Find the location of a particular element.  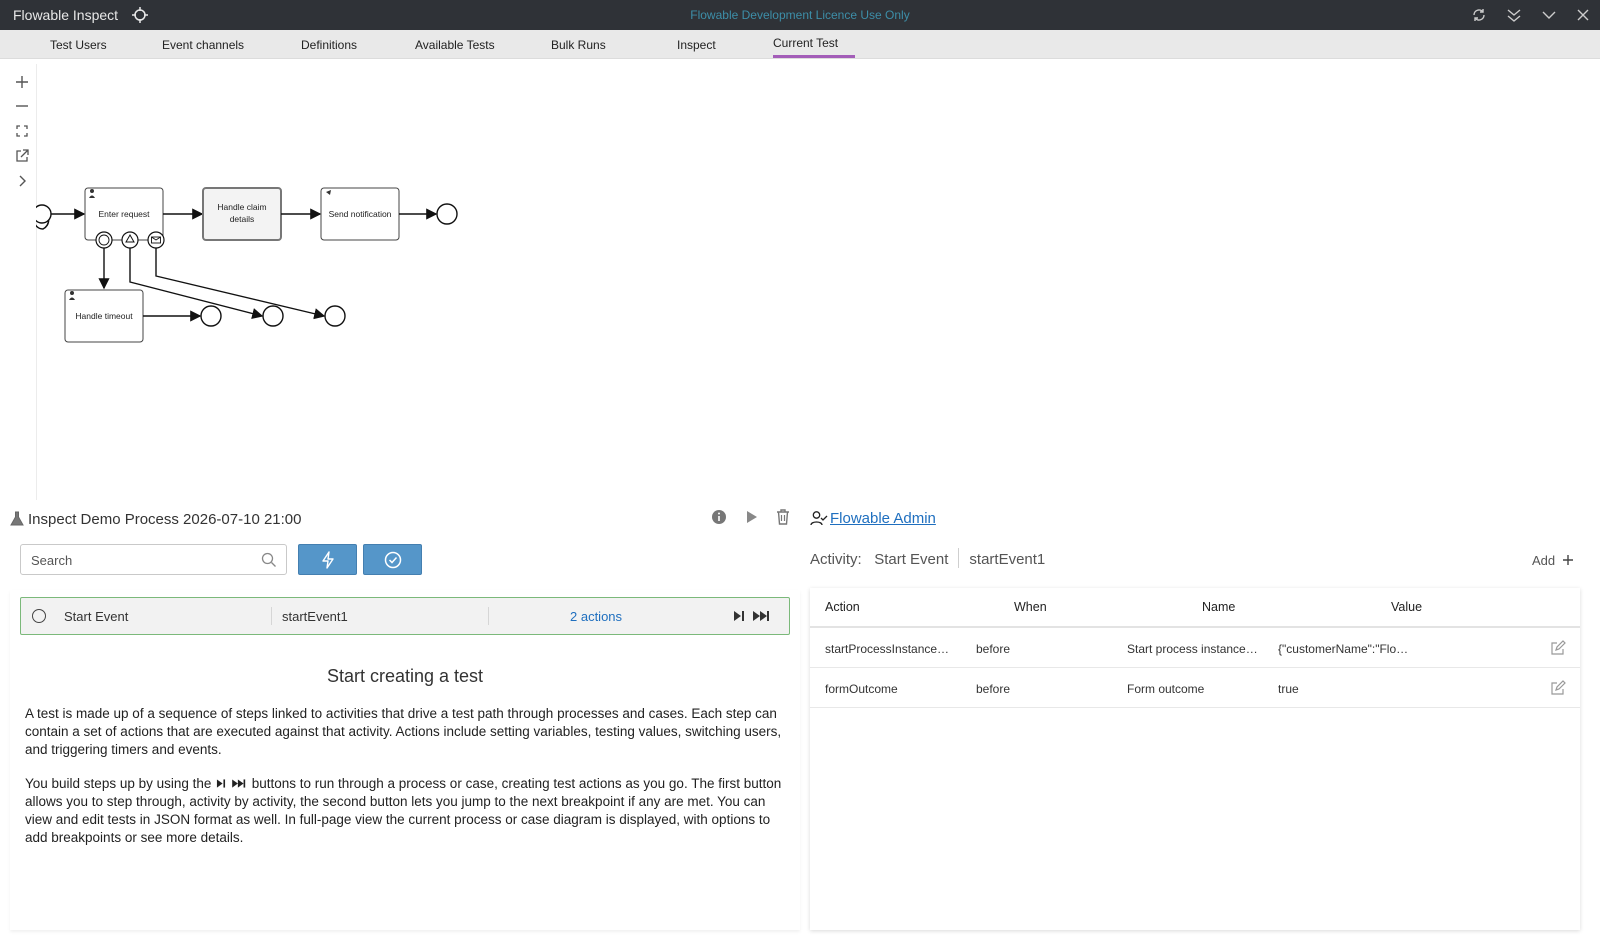

open-external-icon is located at coordinates (22, 156).